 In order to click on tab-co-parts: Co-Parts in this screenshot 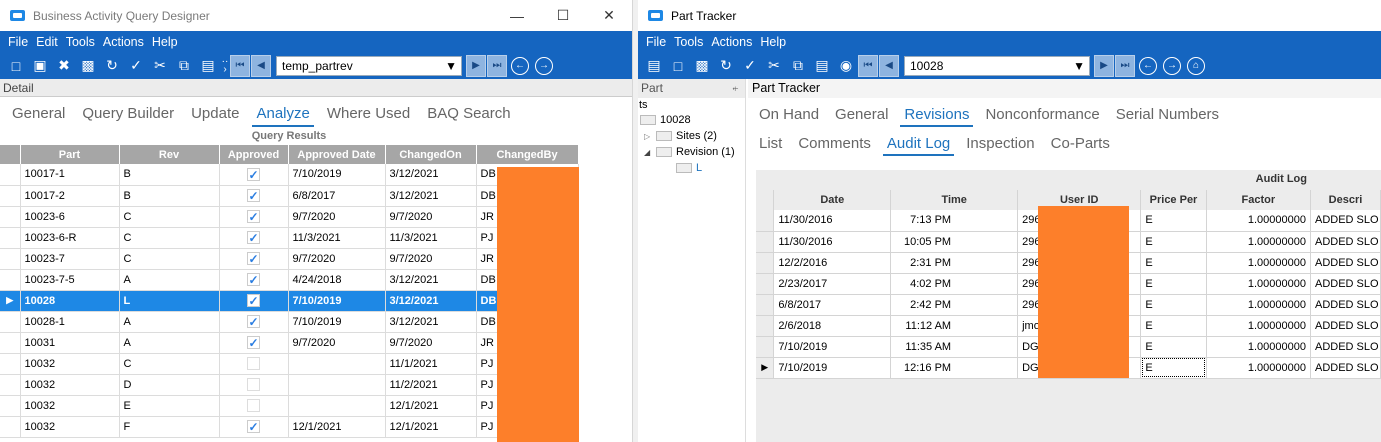, I will do `click(1080, 145)`.